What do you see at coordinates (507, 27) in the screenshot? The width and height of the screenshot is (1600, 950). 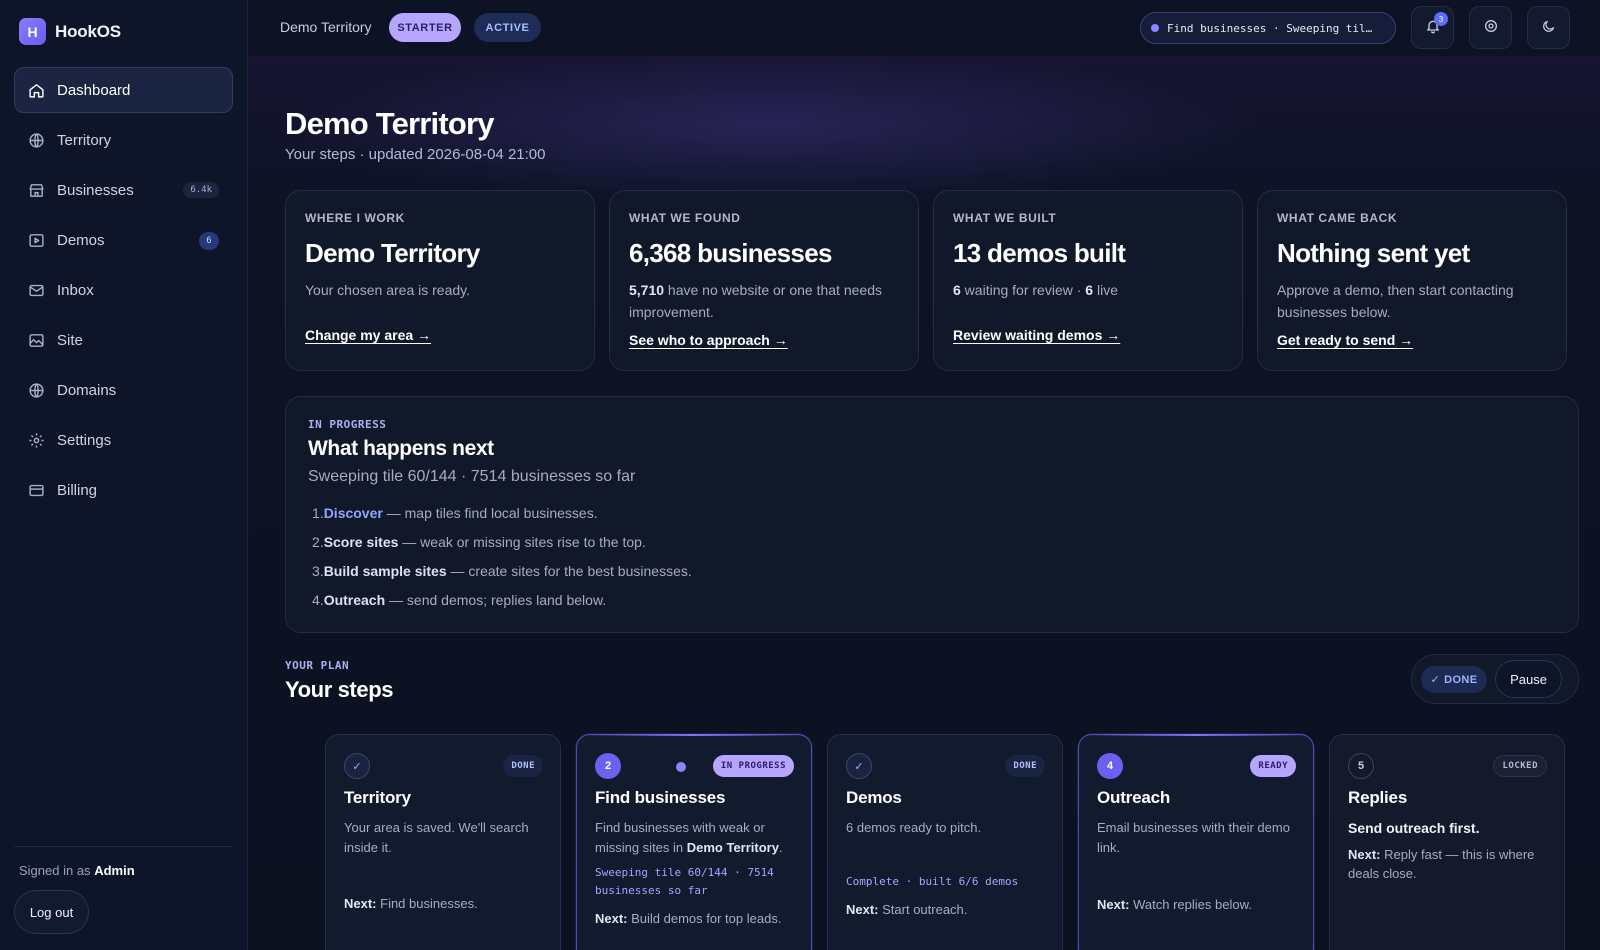 I see `status-badge: ACTIVE` at bounding box center [507, 27].